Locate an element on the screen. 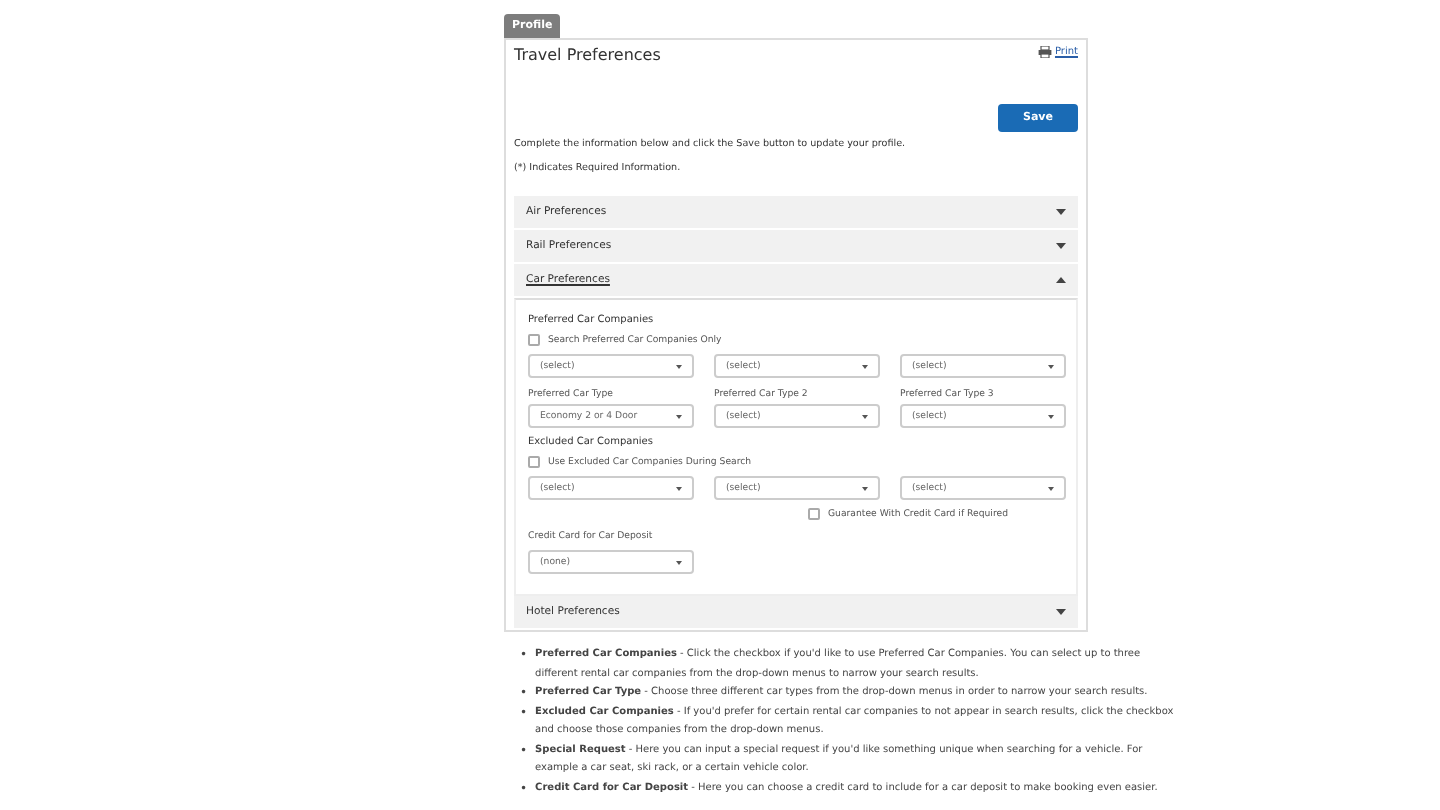 The image size is (1440, 810). page-title: Travel Preferences is located at coordinates (587, 55).